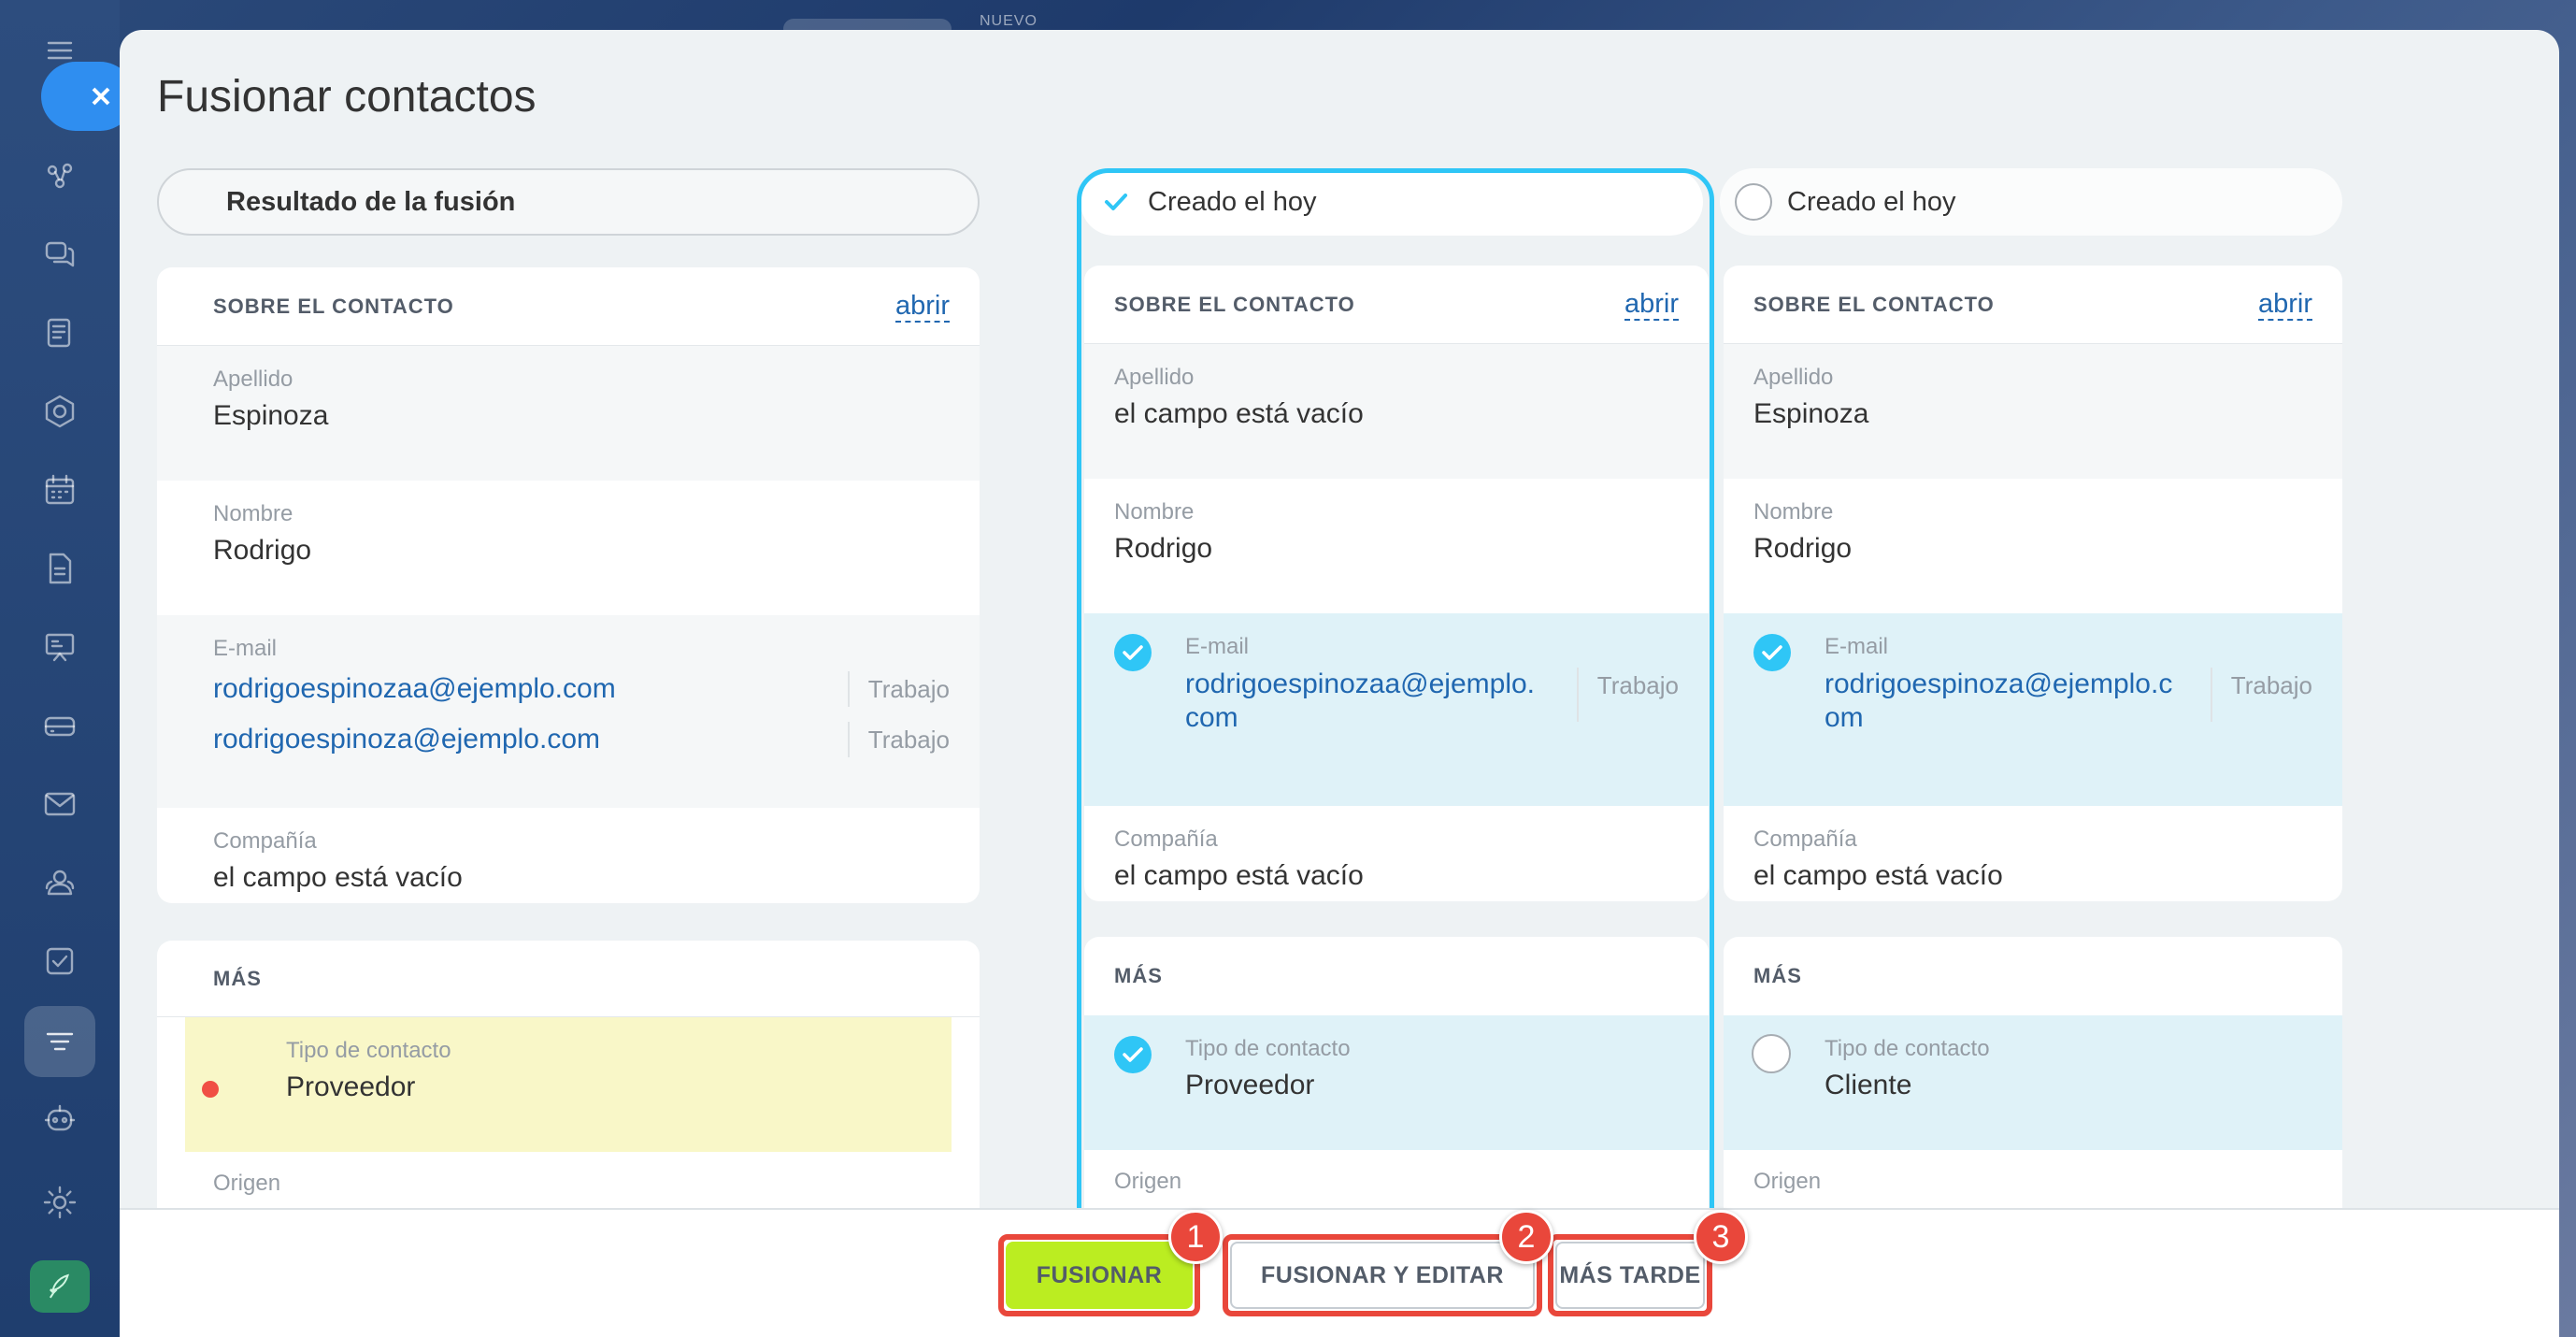 The image size is (2576, 1337). I want to click on annotation-badge-2: 2, so click(1526, 1237).